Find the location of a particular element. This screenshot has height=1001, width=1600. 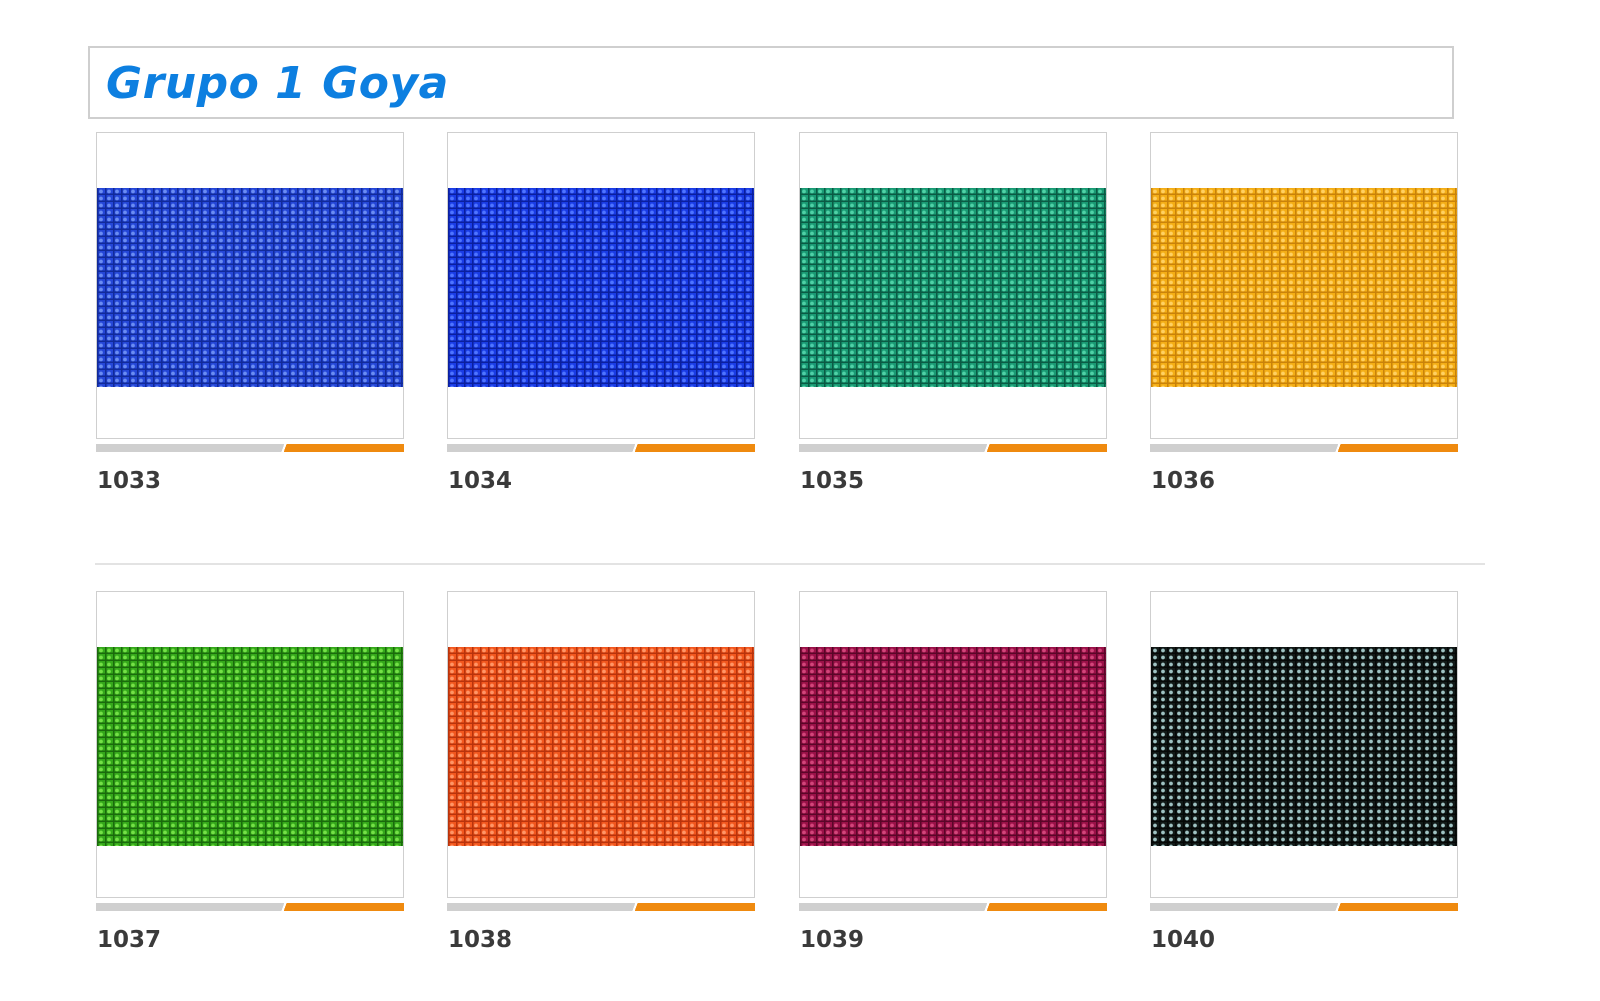

swatch-card: 1038 is located at coordinates (601, 778).